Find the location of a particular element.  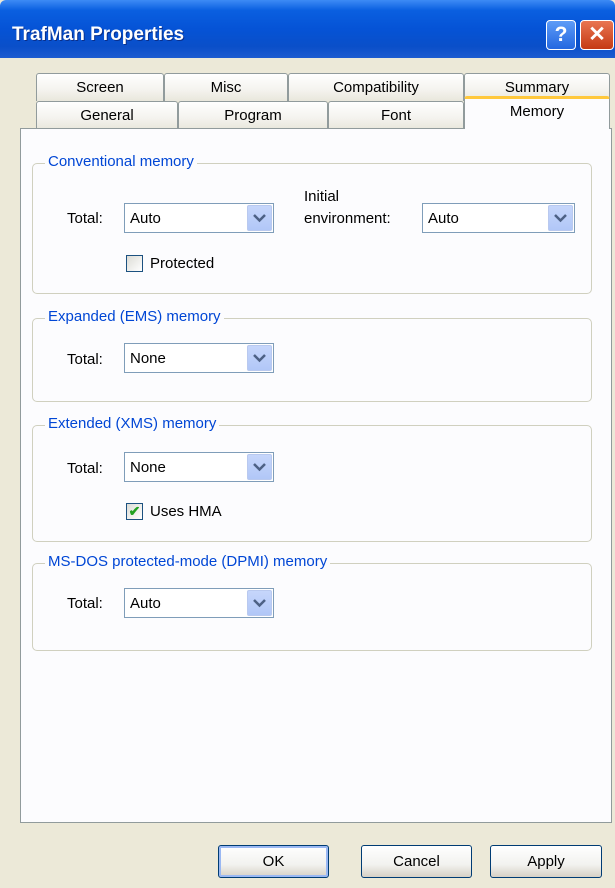

tab-font: Font is located at coordinates (396, 115).